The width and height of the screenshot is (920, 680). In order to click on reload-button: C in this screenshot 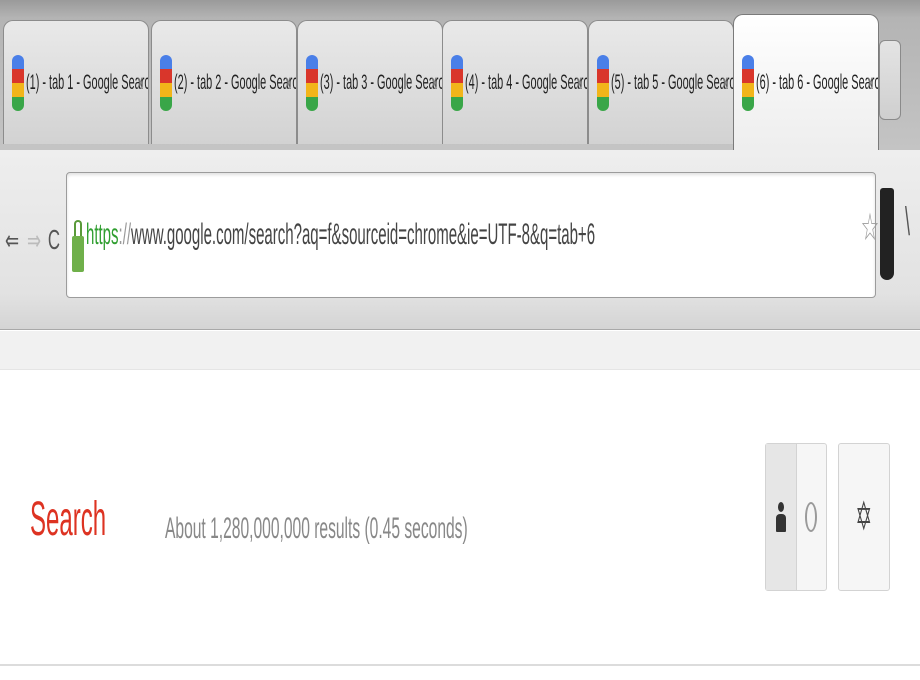, I will do `click(54, 240)`.